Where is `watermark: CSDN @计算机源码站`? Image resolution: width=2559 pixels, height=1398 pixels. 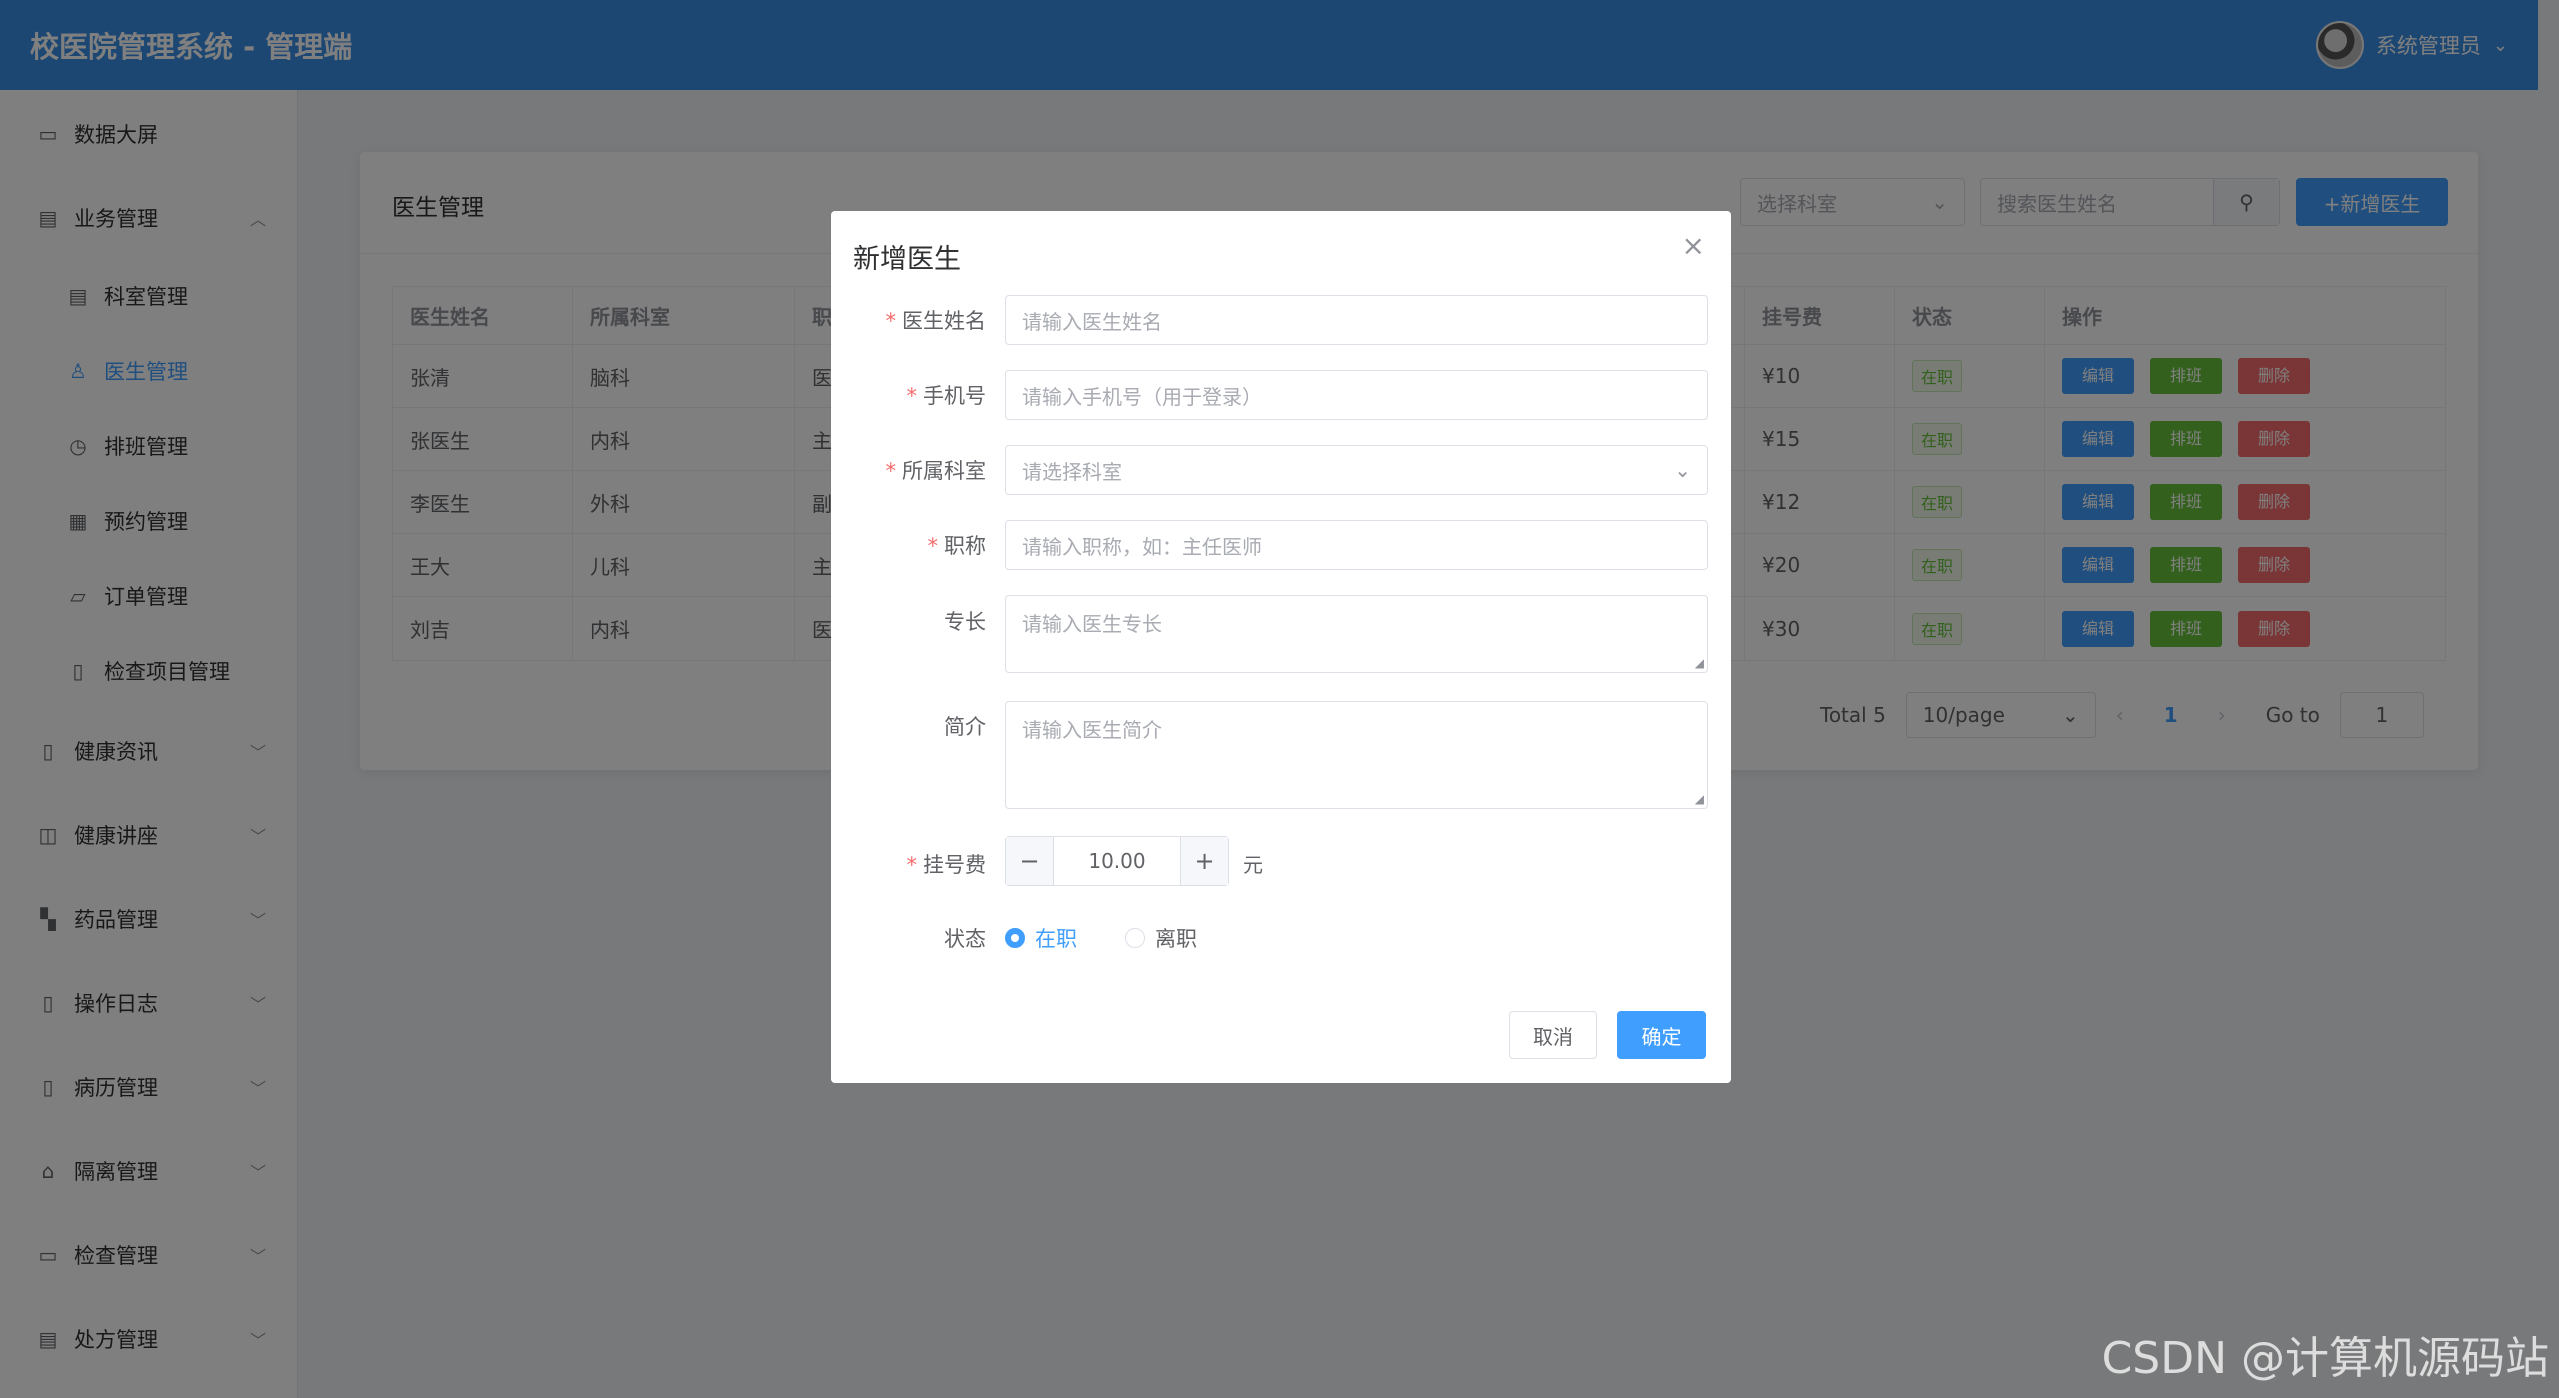
watermark: CSDN @计算机源码站 is located at coordinates (2325, 1358).